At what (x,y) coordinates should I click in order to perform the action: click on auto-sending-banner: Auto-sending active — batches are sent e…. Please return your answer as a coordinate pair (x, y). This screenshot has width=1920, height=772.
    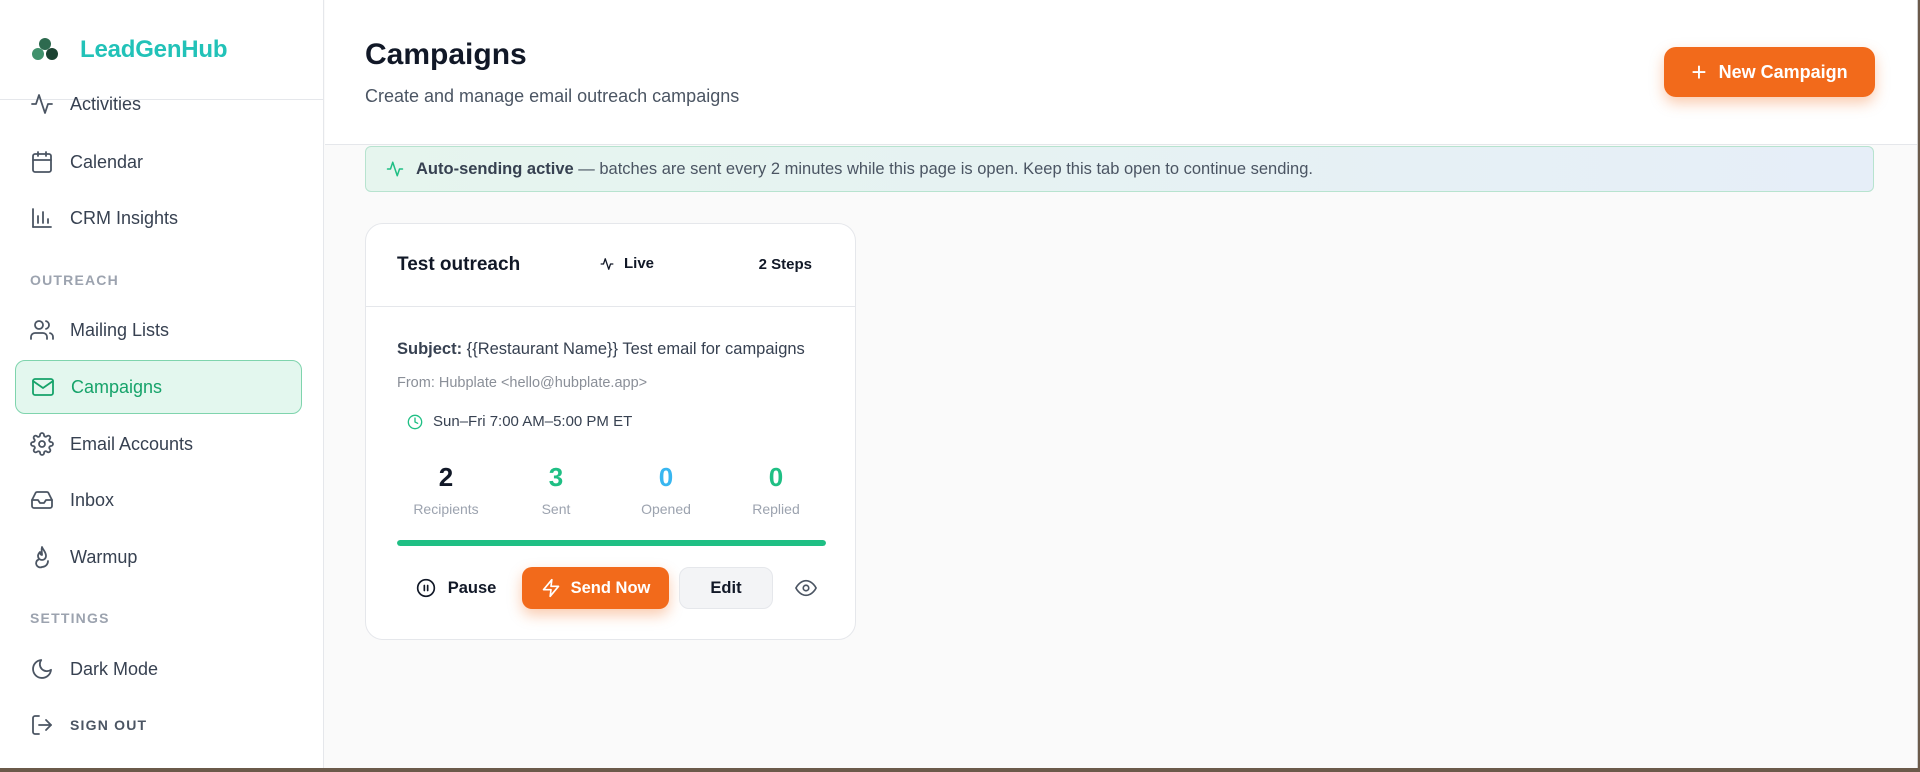
    Looking at the image, I should click on (1119, 169).